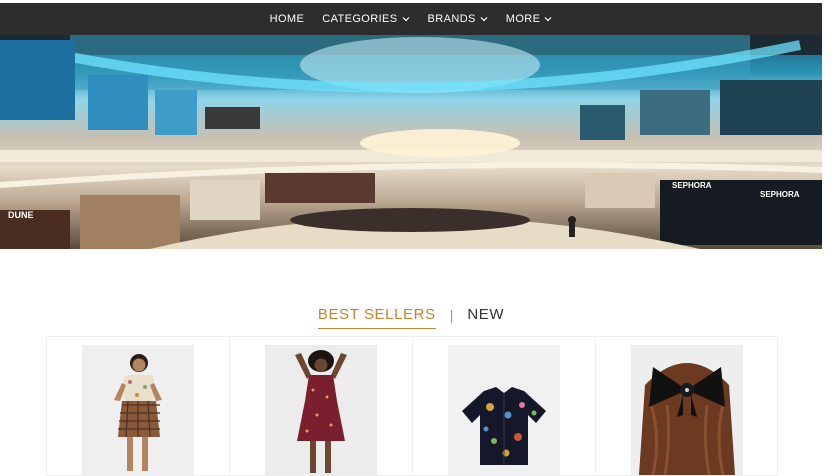 Image resolution: width=832 pixels, height=476 pixels. What do you see at coordinates (21, 215) in the screenshot?
I see `sign-dune: DUNE` at bounding box center [21, 215].